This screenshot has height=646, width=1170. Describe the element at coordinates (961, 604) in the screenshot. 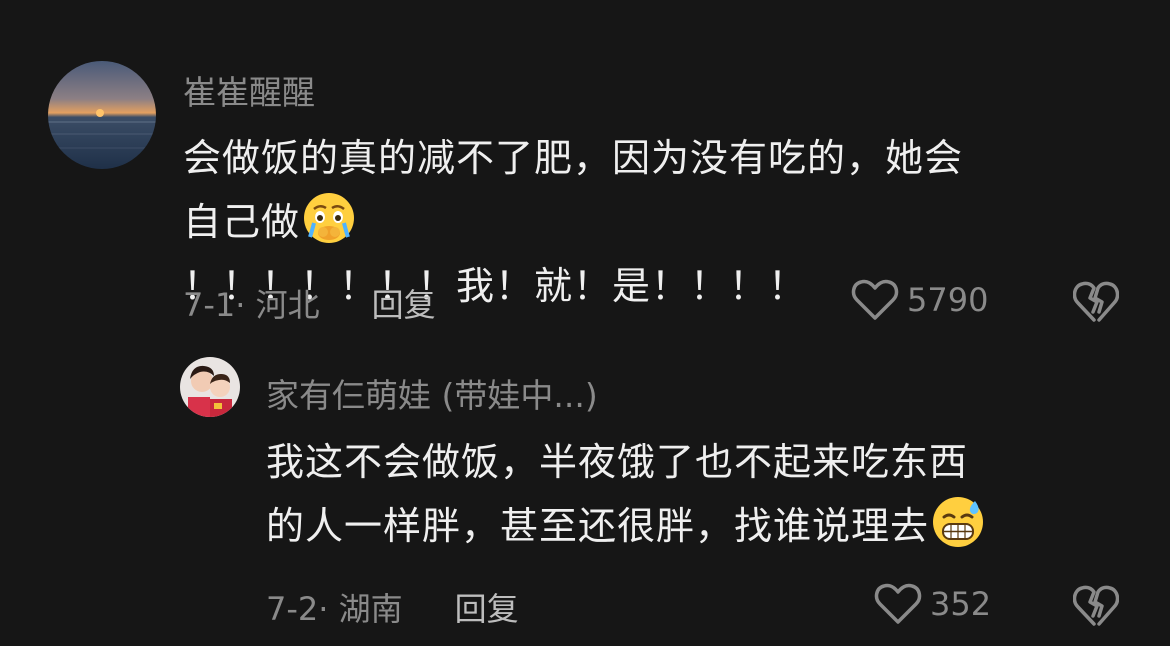

I see `like-count: 352` at that location.